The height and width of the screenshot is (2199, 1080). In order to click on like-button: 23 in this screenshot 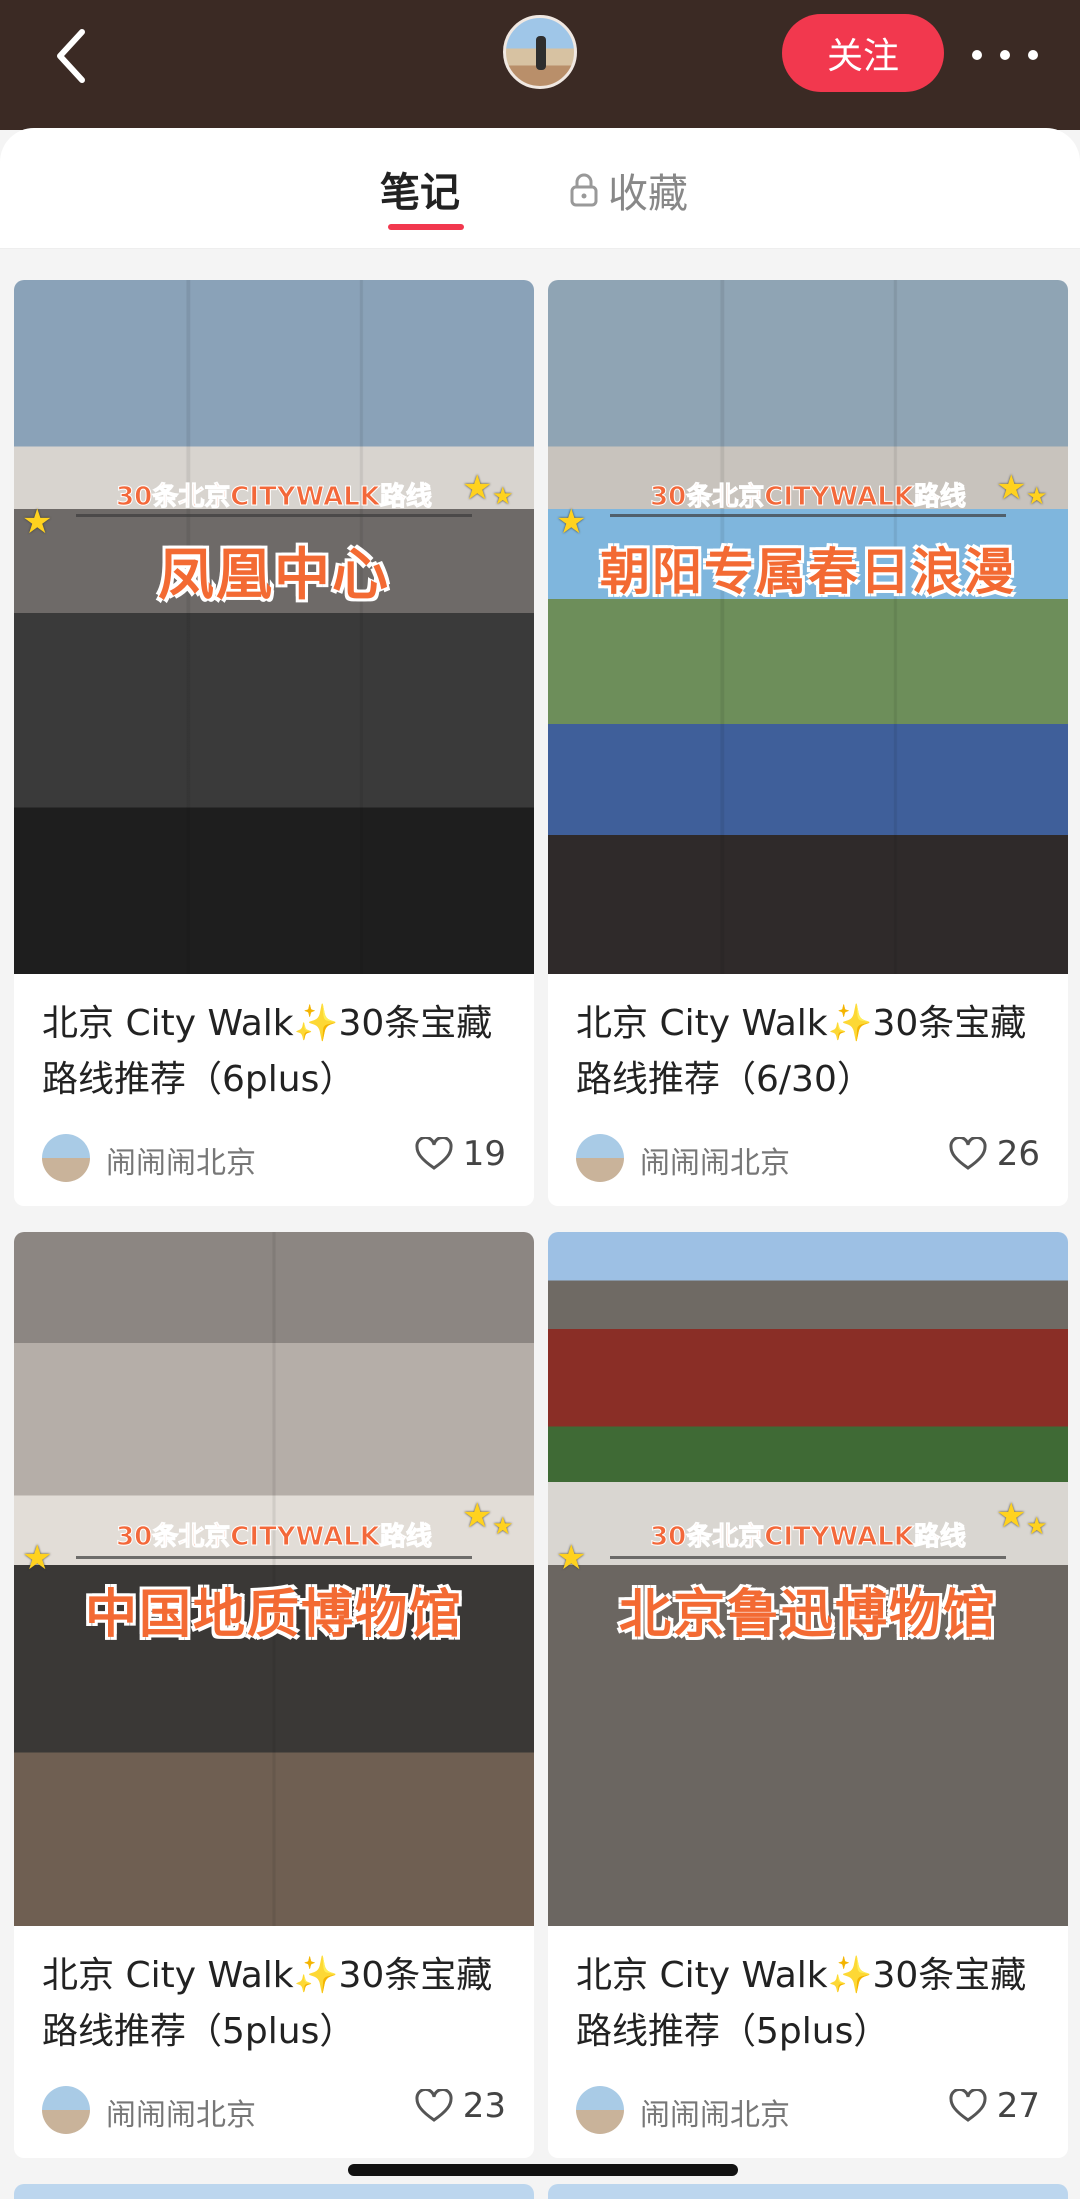, I will do `click(460, 2106)`.